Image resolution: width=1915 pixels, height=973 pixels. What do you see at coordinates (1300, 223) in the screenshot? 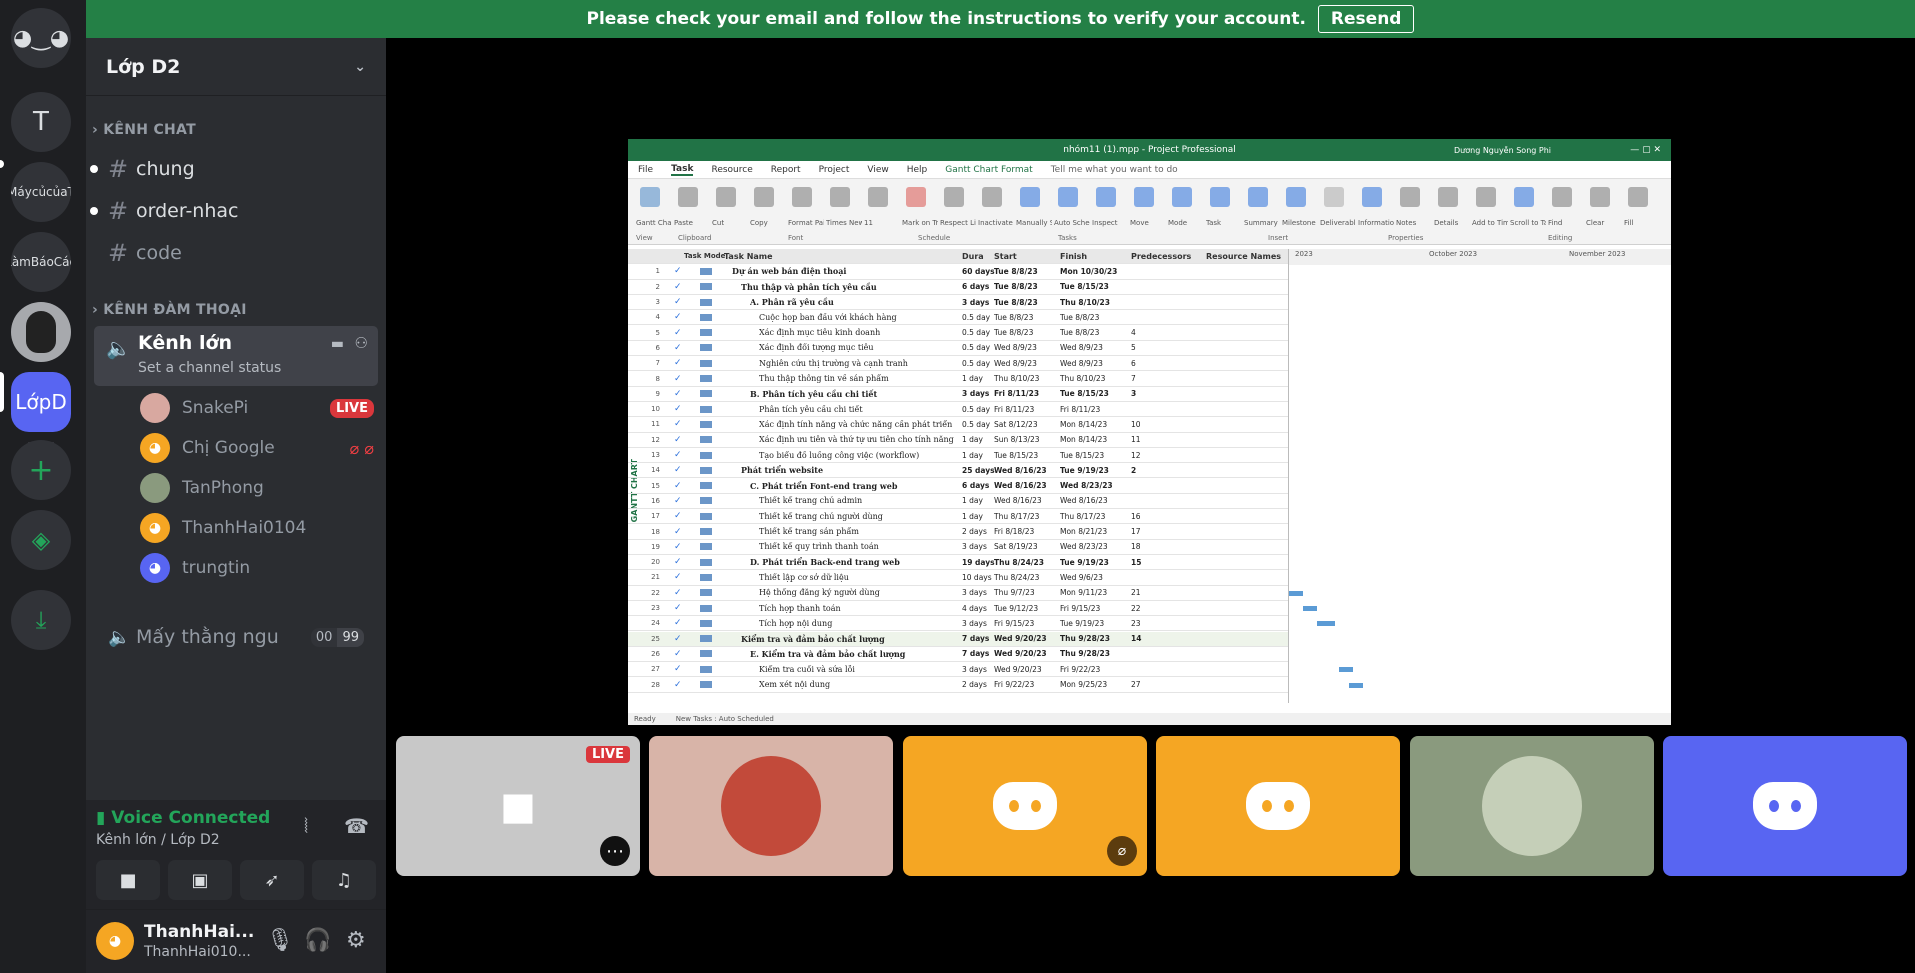
I see `ribbon-button: Milestone` at bounding box center [1300, 223].